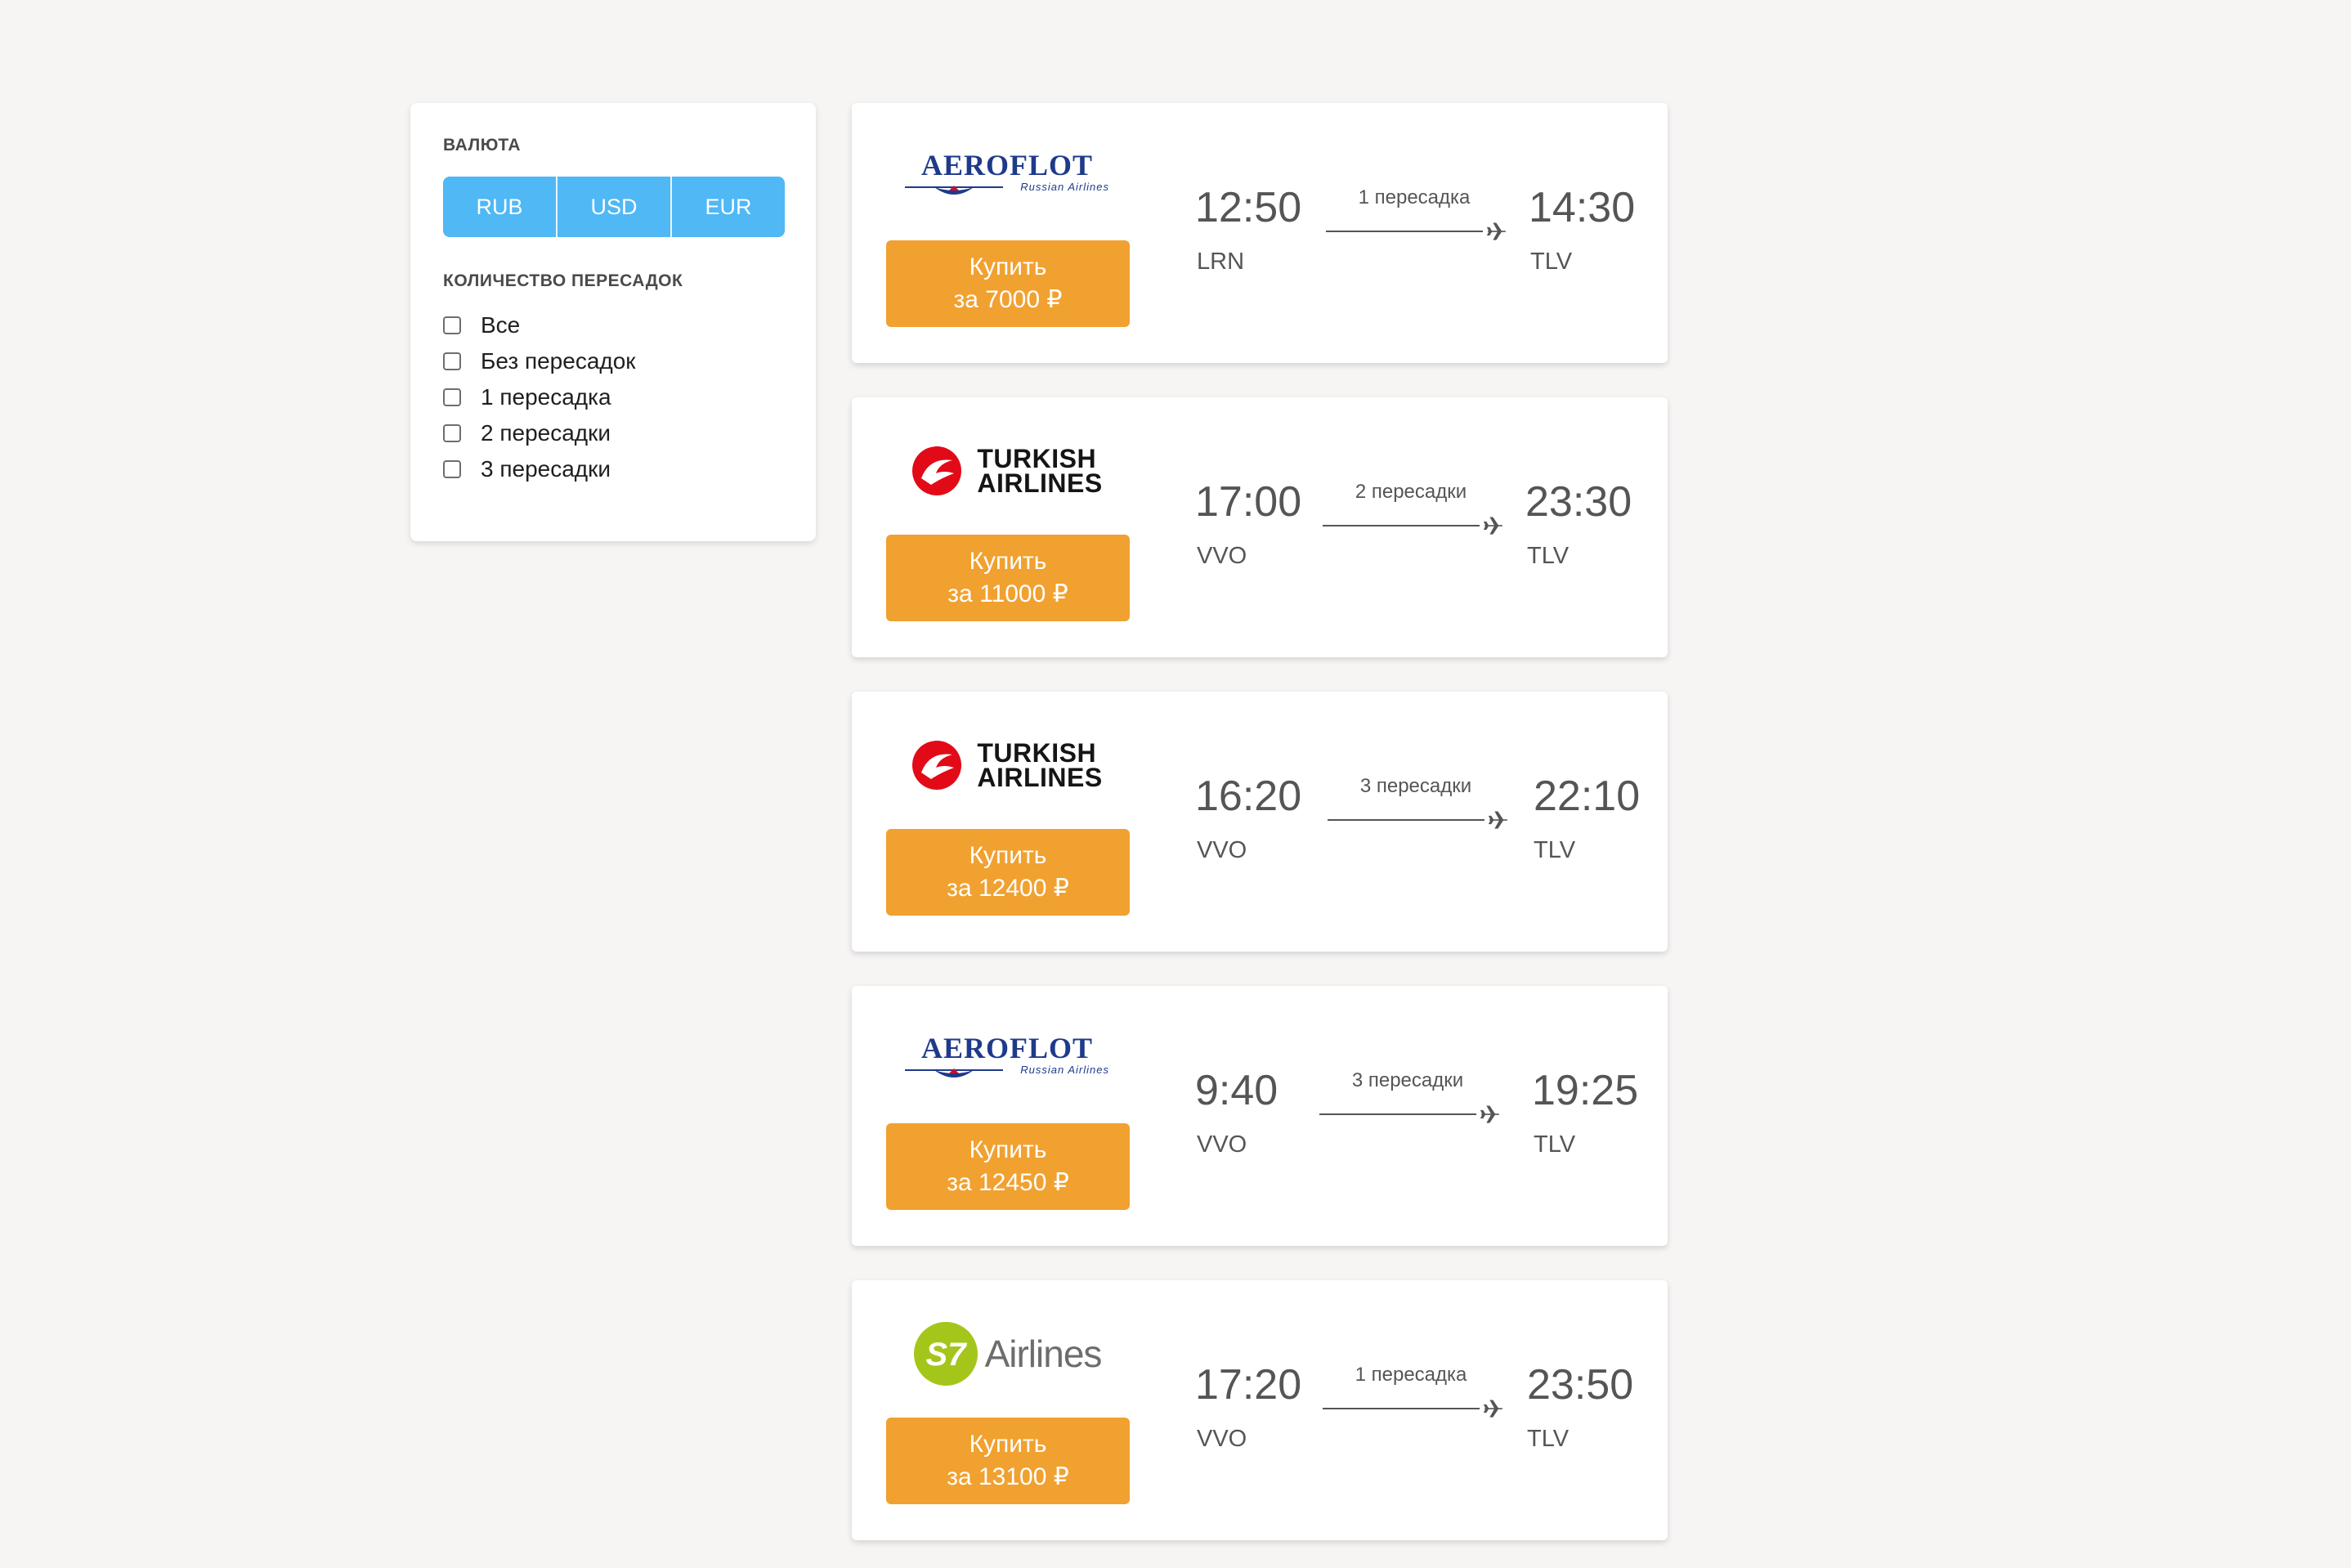 The image size is (2351, 1568). Describe the element at coordinates (1580, 1385) in the screenshot. I see `arrival-time: 23:50` at that location.